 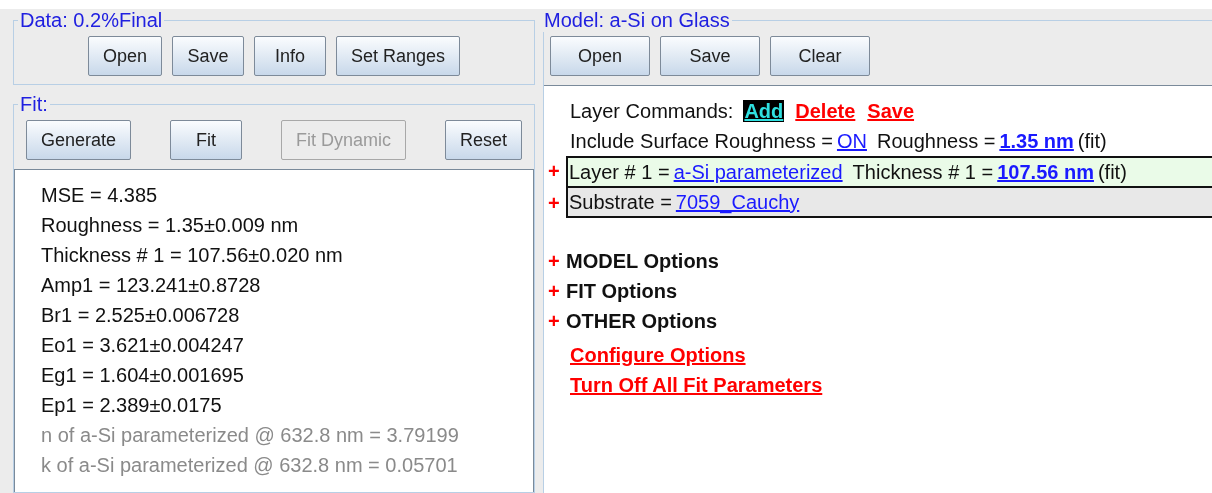 What do you see at coordinates (652, 111) in the screenshot?
I see `layer-commands-label: Layer Commands:` at bounding box center [652, 111].